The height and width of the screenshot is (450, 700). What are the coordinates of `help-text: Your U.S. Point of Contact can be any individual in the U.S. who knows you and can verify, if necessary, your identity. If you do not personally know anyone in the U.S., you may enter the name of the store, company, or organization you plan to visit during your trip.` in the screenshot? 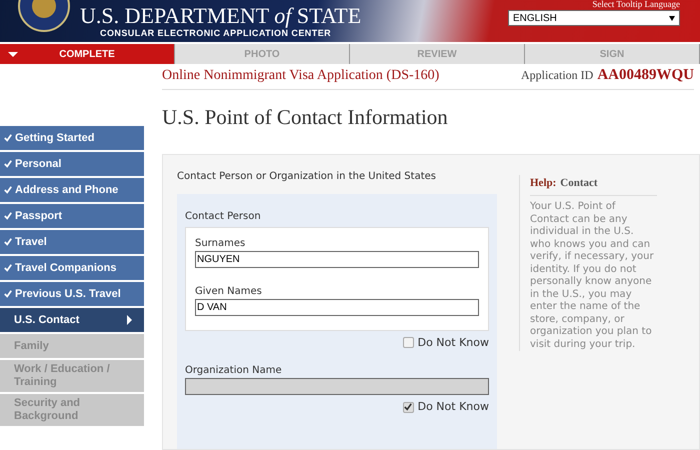 It's located at (592, 276).